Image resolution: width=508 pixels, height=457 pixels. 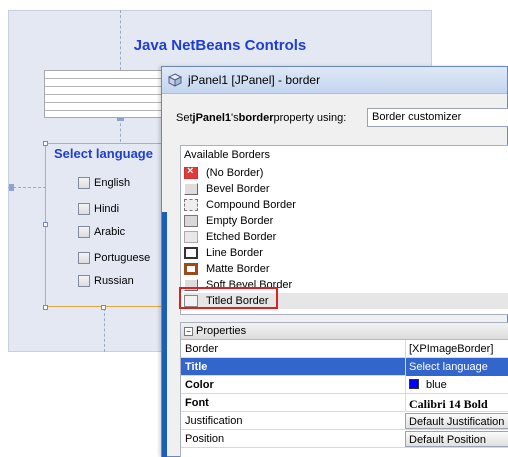 What do you see at coordinates (240, 221) in the screenshot?
I see `border-item-label: Empty Border` at bounding box center [240, 221].